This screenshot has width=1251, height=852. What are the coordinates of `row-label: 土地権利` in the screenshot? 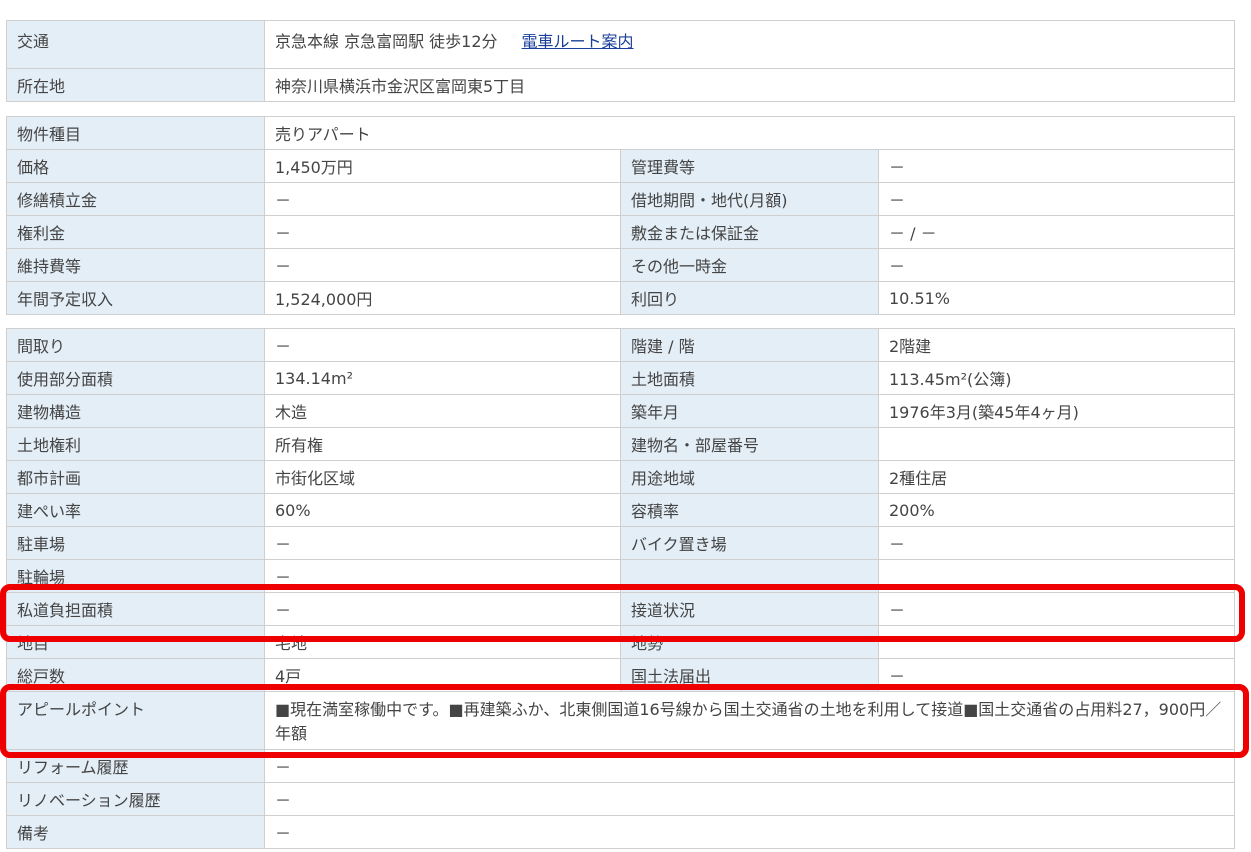 It's located at (135, 444).